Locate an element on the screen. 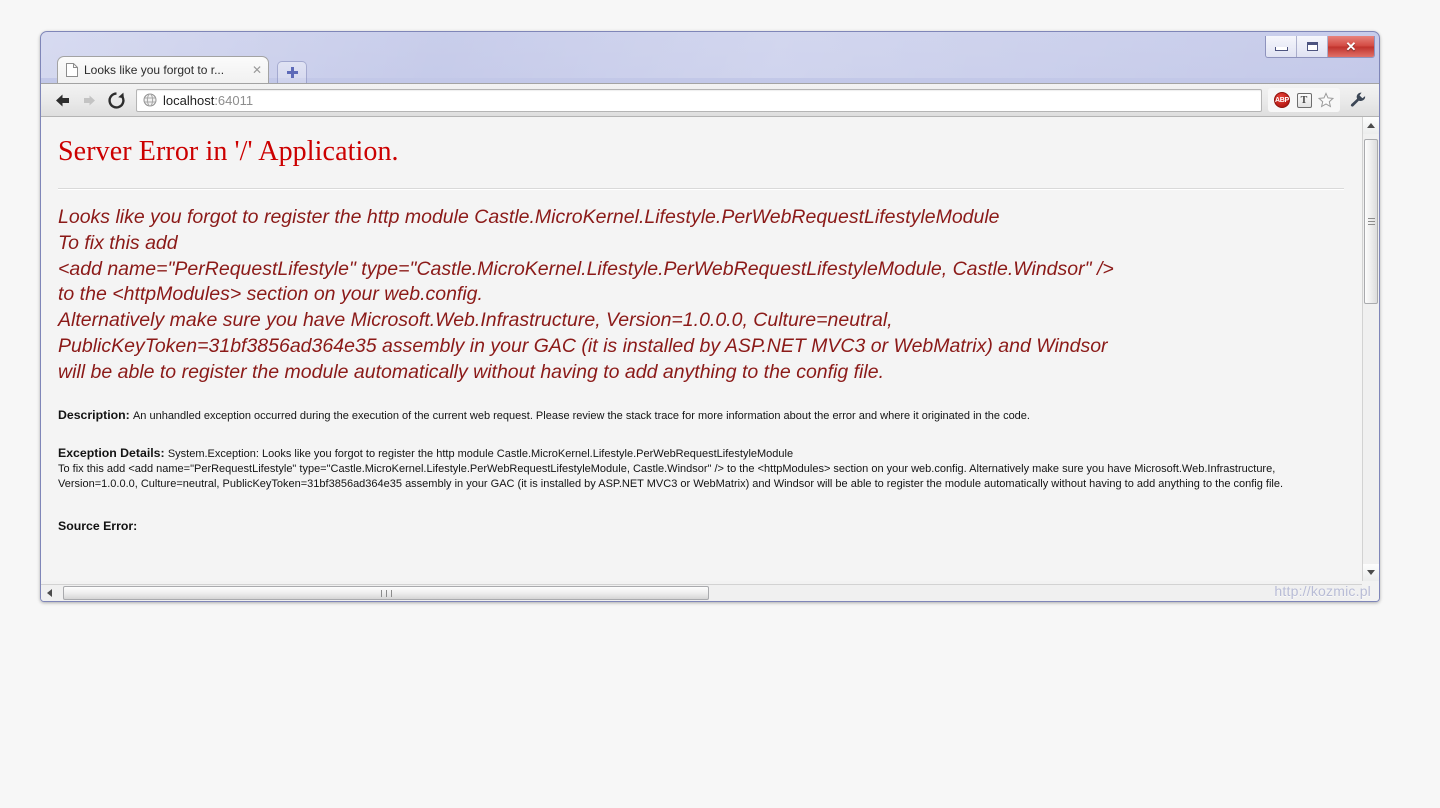 This screenshot has width=1440, height=808. star-icon is located at coordinates (1326, 100).